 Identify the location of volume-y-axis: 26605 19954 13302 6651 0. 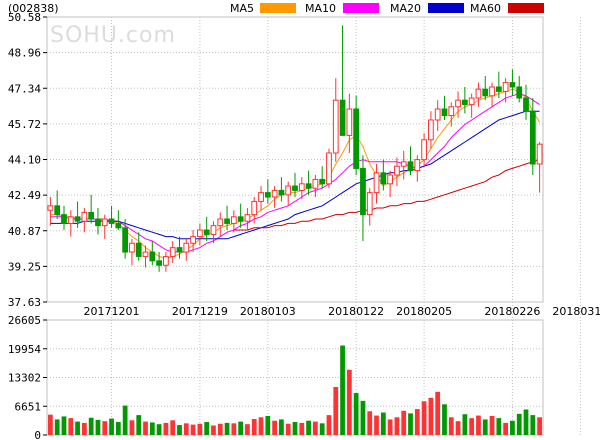
(27, 377).